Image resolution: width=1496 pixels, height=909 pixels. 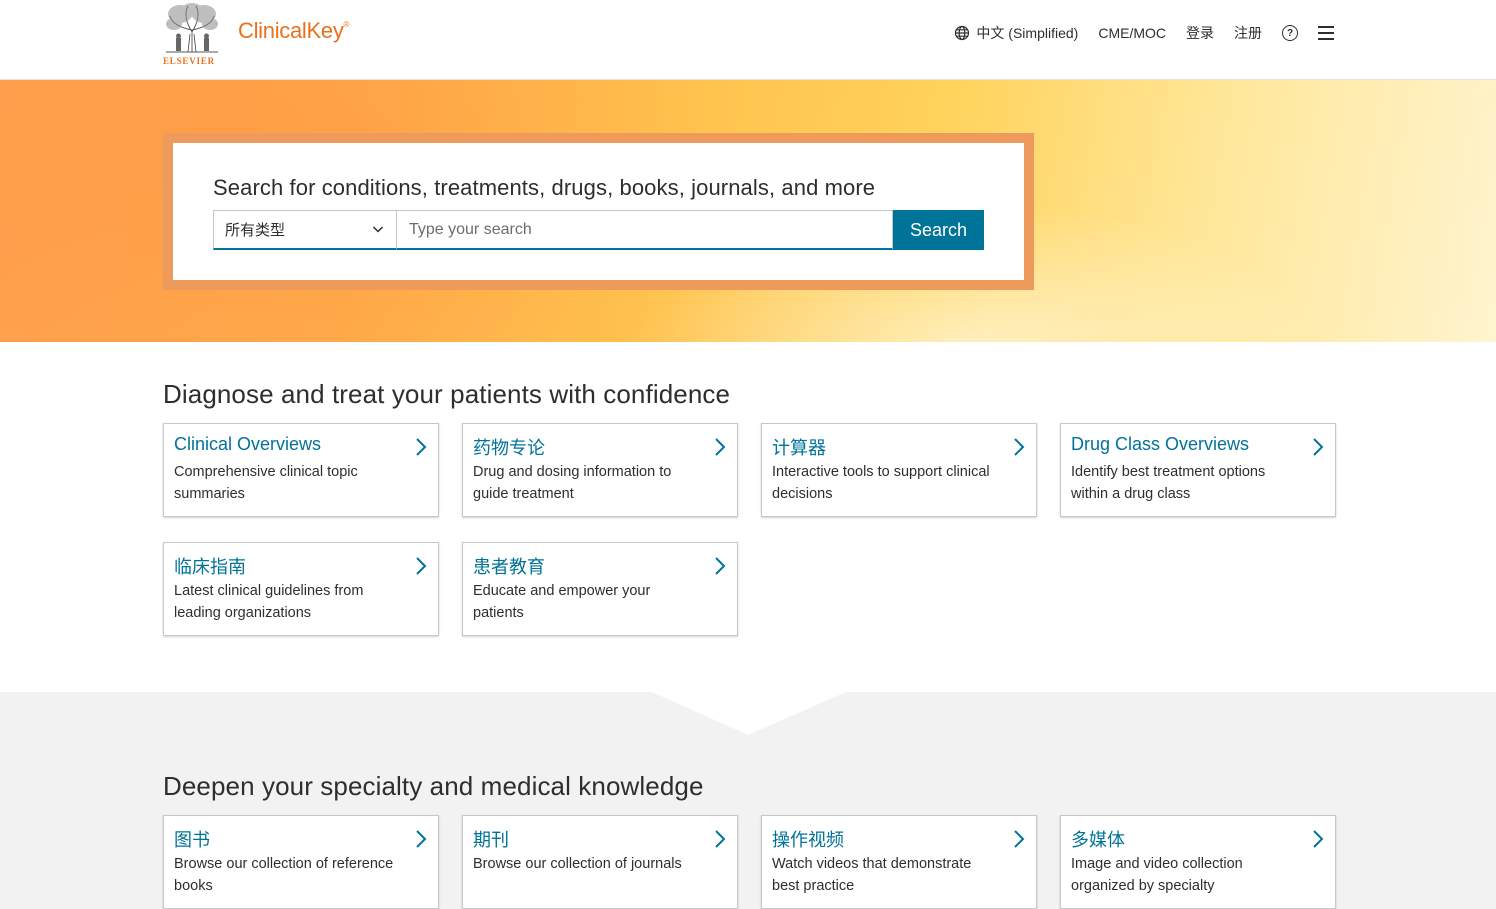 I want to click on menu-icon, so click(x=1326, y=33).